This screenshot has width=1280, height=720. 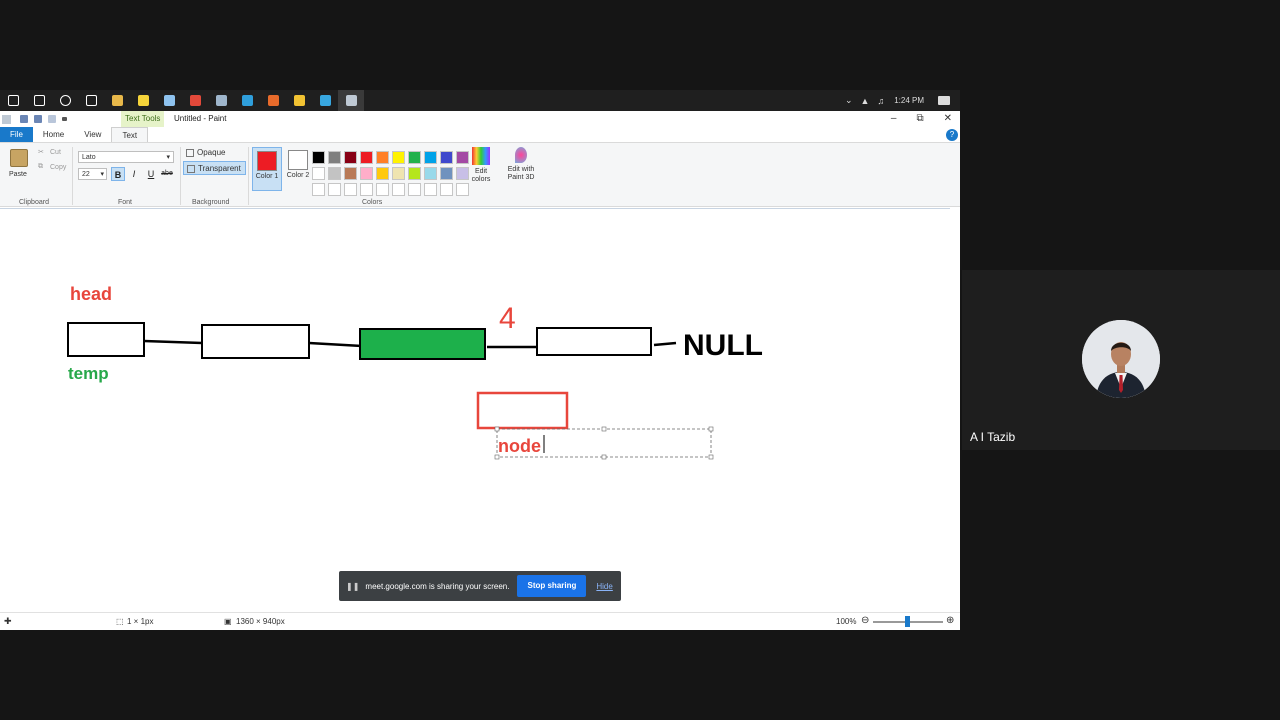 I want to click on start-icon, so click(x=13, y=100).